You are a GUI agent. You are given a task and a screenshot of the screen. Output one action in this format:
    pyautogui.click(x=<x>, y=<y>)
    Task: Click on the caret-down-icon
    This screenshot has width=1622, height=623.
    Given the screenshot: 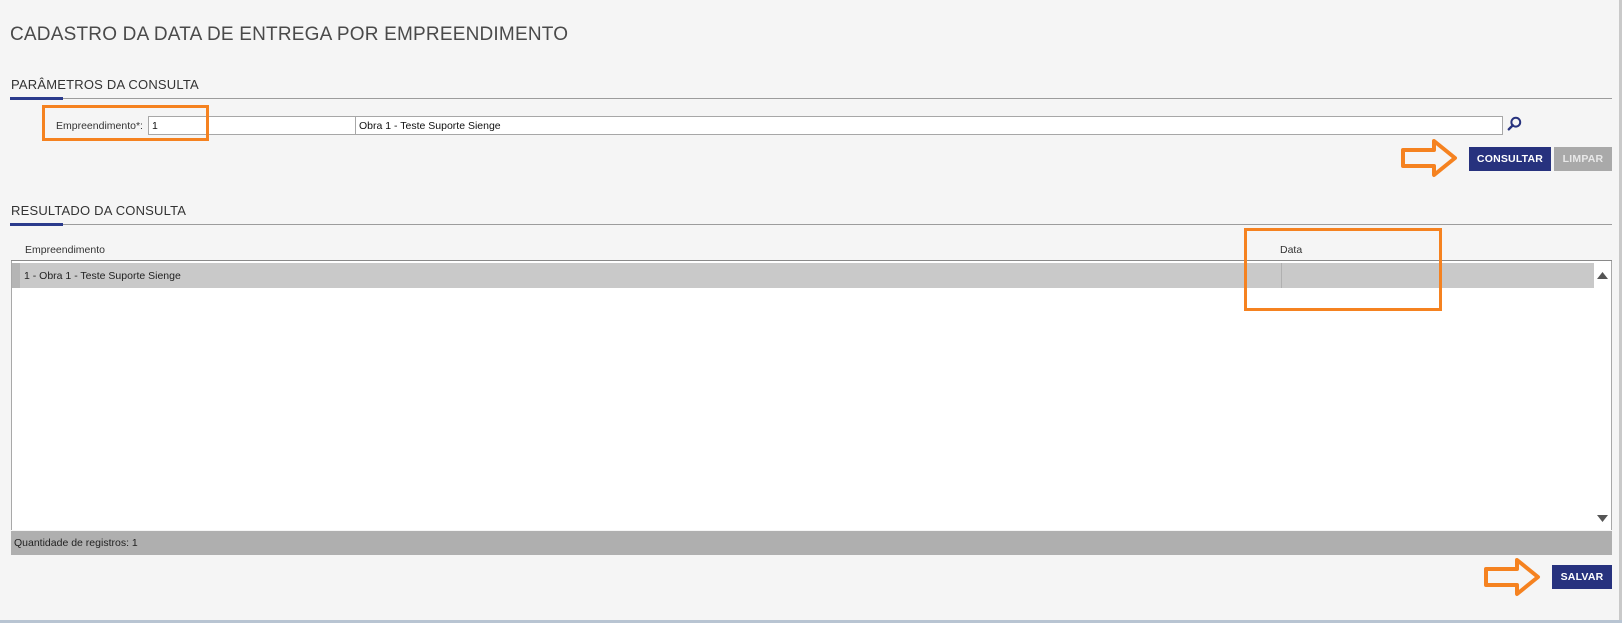 What is the action you would take?
    pyautogui.click(x=1602, y=518)
    